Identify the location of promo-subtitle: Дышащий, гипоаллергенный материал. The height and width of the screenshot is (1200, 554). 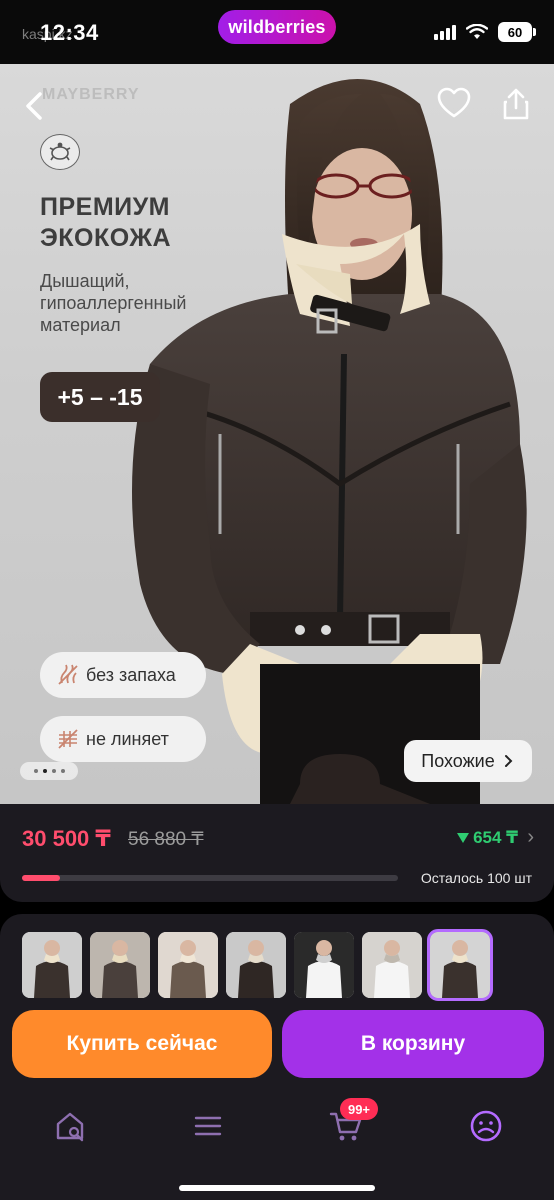
(113, 303).